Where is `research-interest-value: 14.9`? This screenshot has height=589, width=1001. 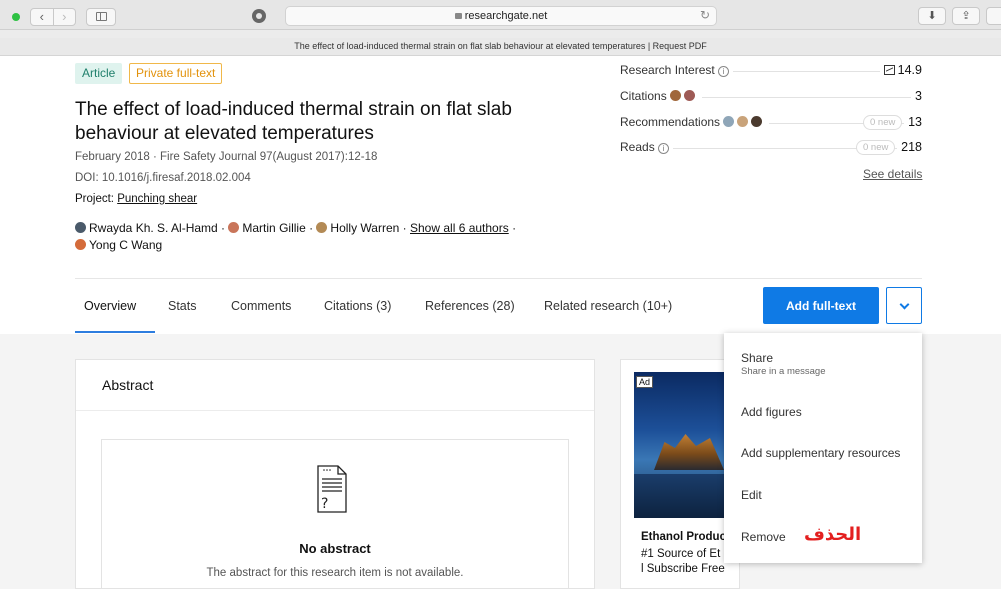 research-interest-value: 14.9 is located at coordinates (909, 70).